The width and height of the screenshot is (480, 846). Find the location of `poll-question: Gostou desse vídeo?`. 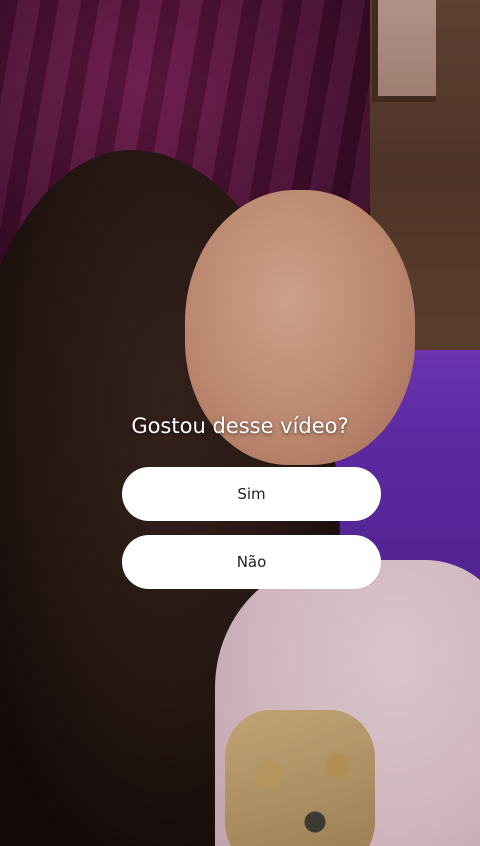

poll-question: Gostou desse vídeo? is located at coordinates (240, 426).